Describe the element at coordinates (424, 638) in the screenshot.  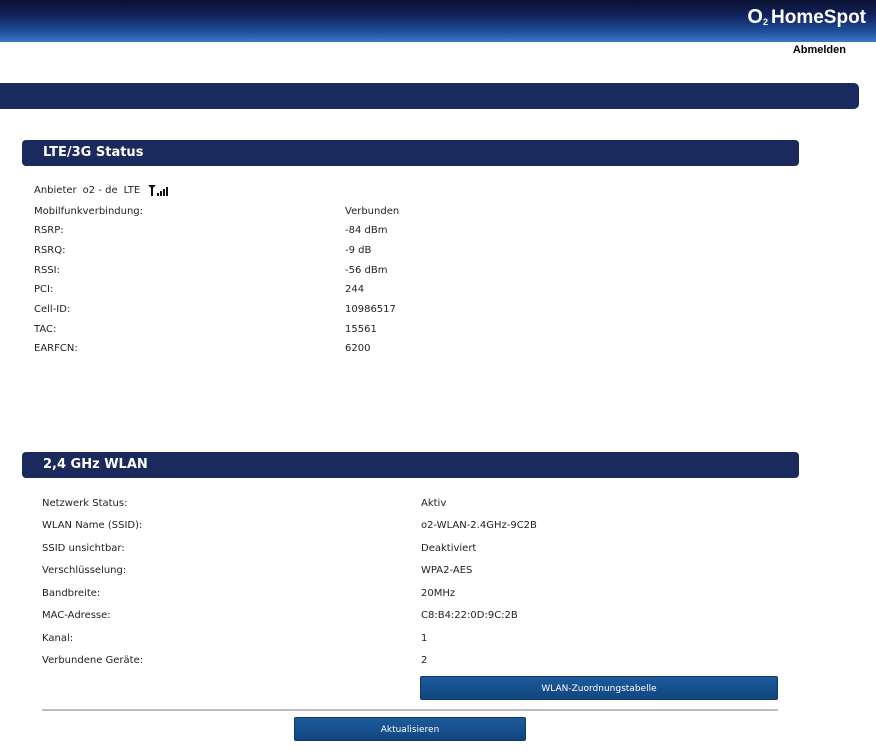
I see `wlan-value: 1` at that location.